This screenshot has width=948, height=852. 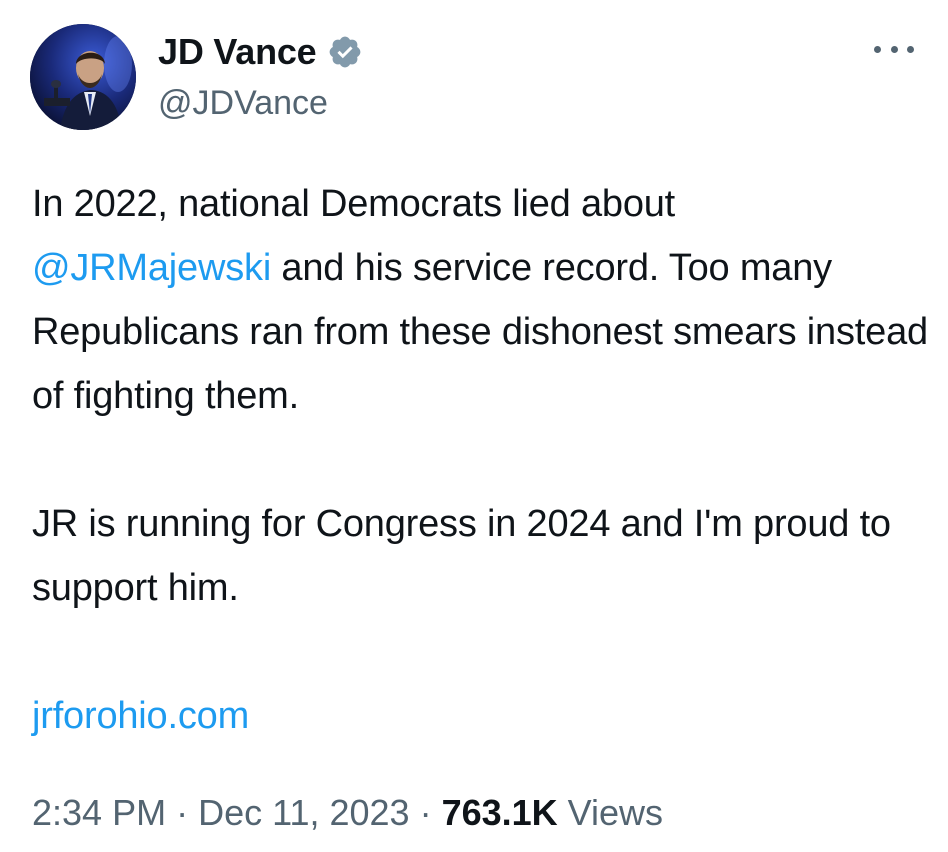 What do you see at coordinates (99, 812) in the screenshot?
I see `tweet-time: 2:34 PM` at bounding box center [99, 812].